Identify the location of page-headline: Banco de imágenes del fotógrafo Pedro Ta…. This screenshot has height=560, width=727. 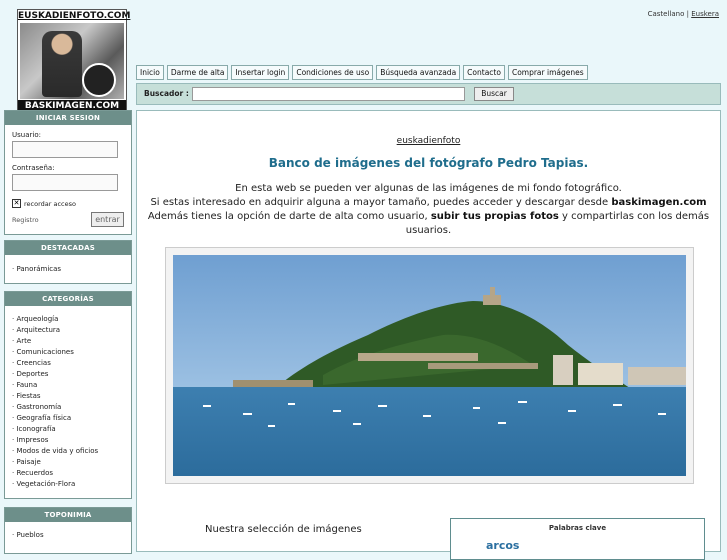
(428, 163).